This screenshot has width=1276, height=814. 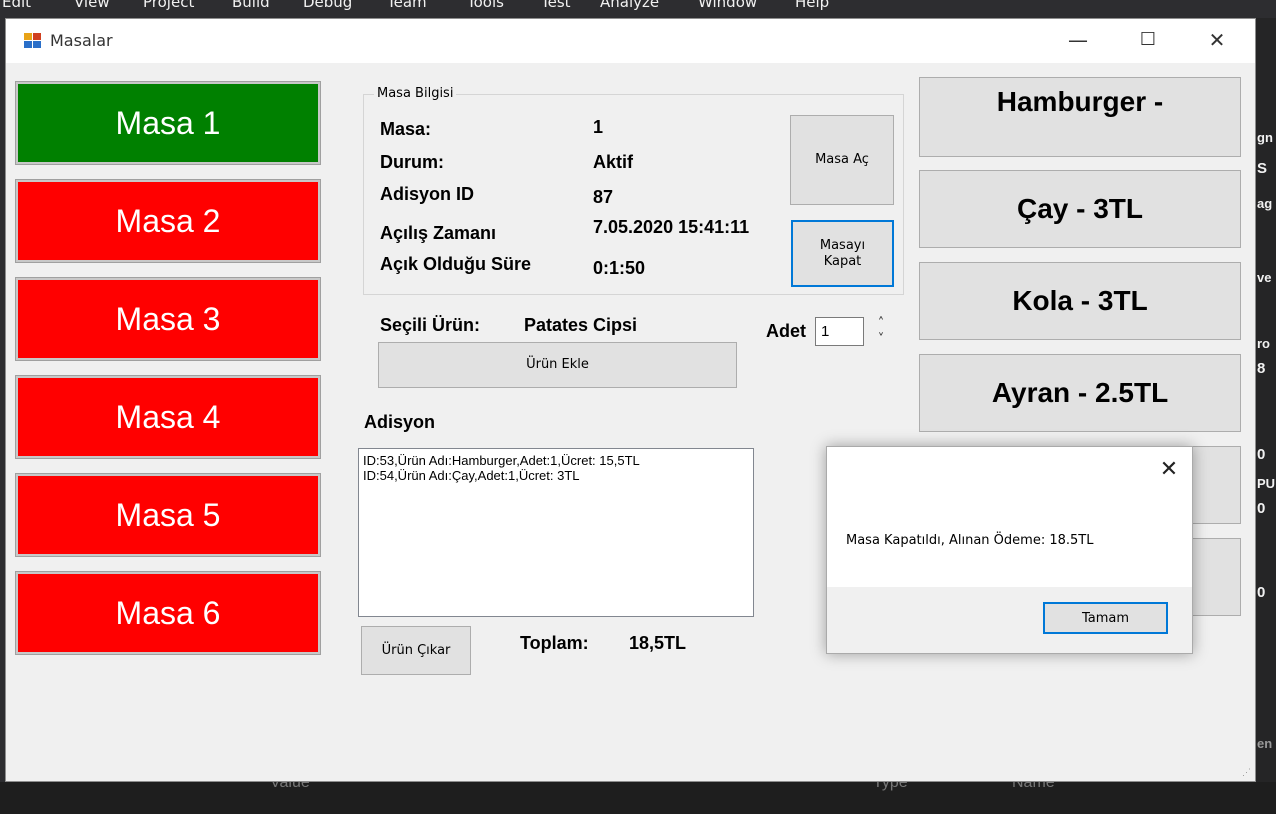 I want to click on toplam-value: 18,5TL, so click(x=658, y=643).